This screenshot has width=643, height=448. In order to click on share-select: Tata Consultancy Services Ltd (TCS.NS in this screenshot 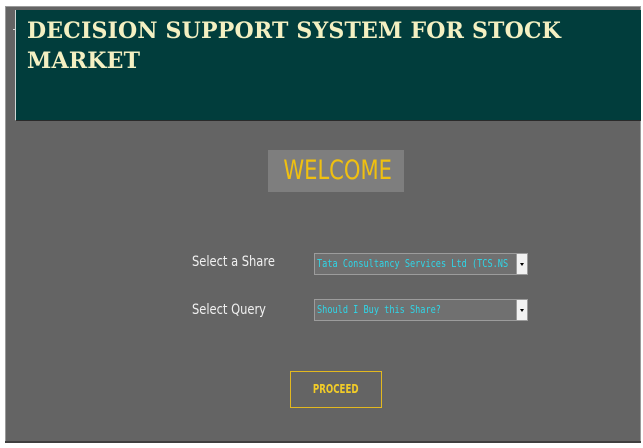, I will do `click(421, 264)`.